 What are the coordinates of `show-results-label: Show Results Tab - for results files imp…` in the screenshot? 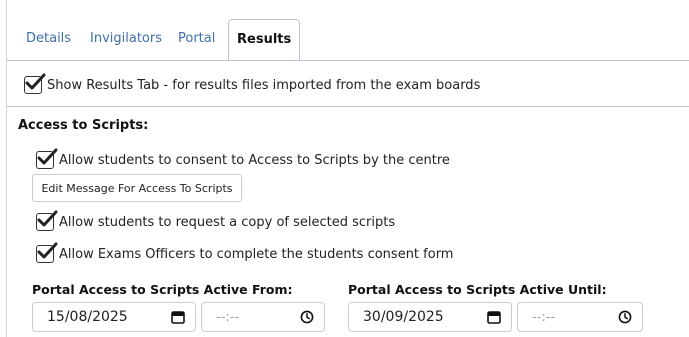 It's located at (264, 85).